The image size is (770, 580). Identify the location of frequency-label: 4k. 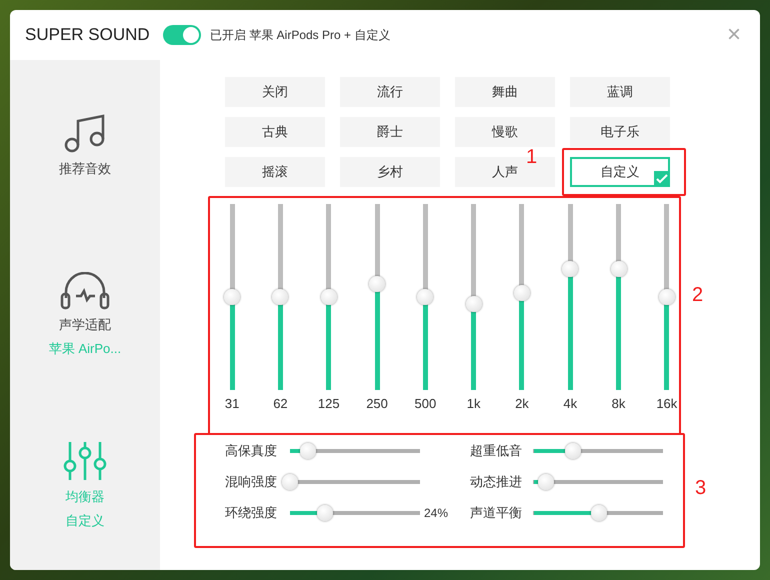
(570, 403).